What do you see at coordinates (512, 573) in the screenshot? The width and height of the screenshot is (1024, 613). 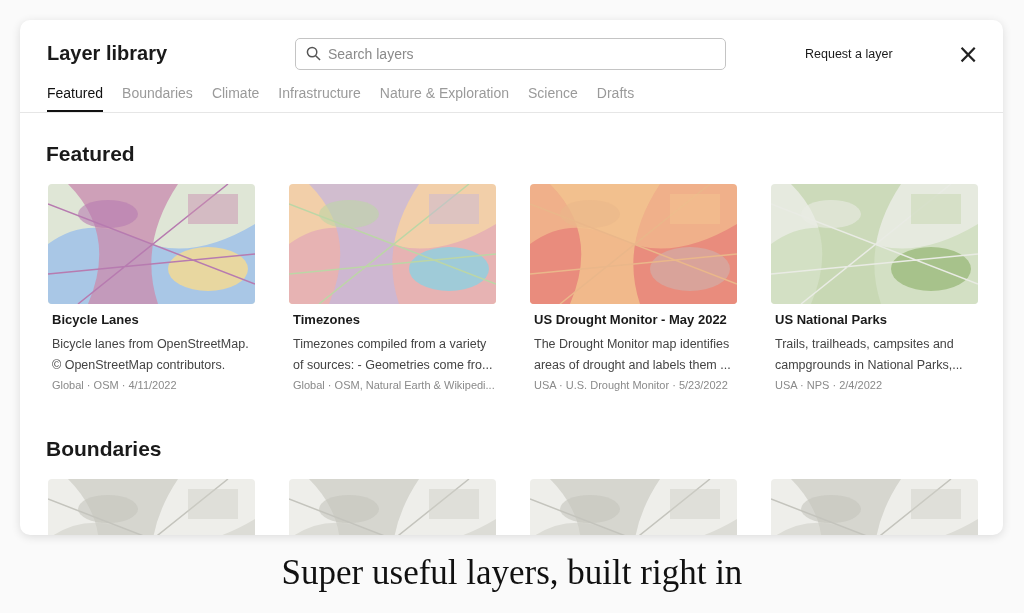 I see `caption: Super useful layers, built right in` at bounding box center [512, 573].